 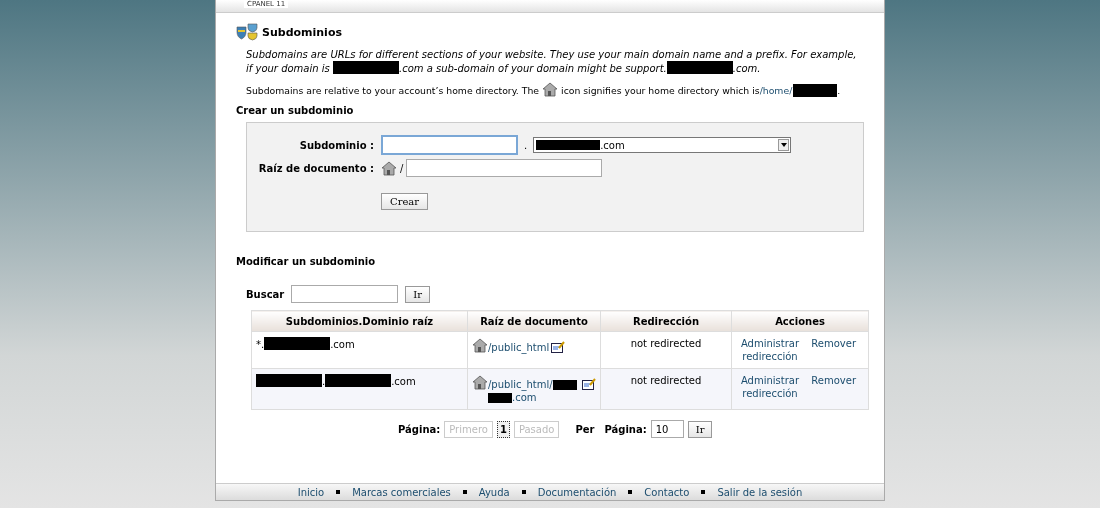 What do you see at coordinates (306, 261) in the screenshot?
I see `modify-heading: Modificar un subdominio` at bounding box center [306, 261].